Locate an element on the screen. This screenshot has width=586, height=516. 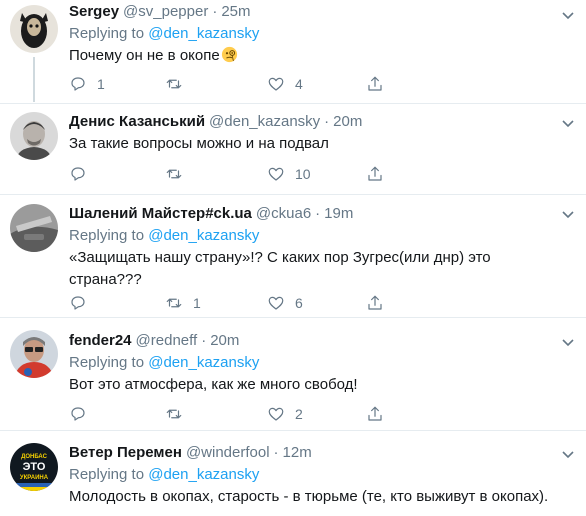
fender24-avatar-image is located at coordinates (34, 354).